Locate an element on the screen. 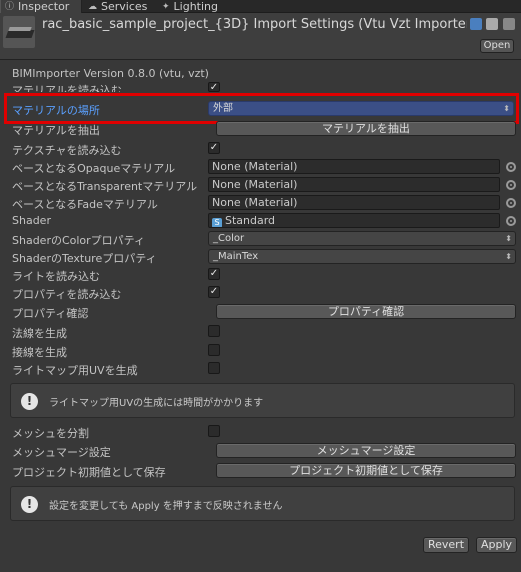 Image resolution: width=521 pixels, height=572 pixels. generate-lightmap-uv-checkbox is located at coordinates (214, 368).